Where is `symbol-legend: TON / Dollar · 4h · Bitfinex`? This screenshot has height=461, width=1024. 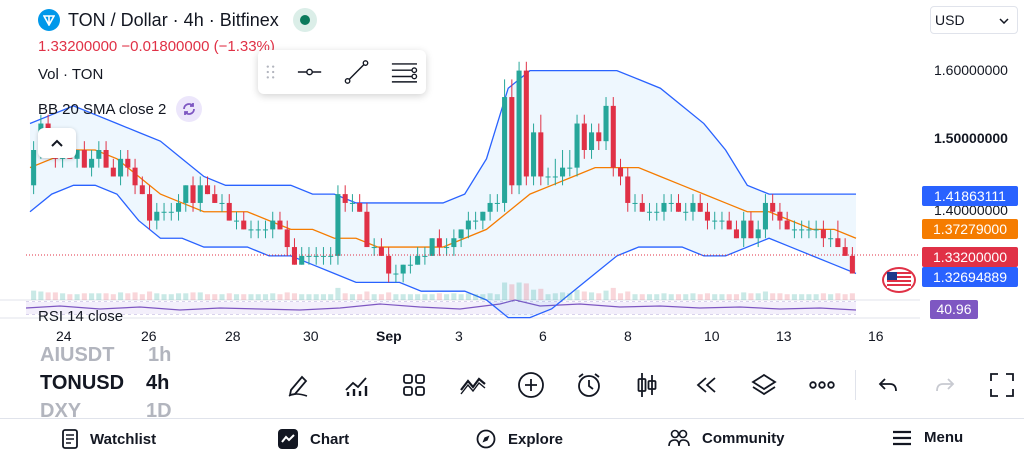 symbol-legend: TON / Dollar · 4h · Bitfinex is located at coordinates (177, 20).